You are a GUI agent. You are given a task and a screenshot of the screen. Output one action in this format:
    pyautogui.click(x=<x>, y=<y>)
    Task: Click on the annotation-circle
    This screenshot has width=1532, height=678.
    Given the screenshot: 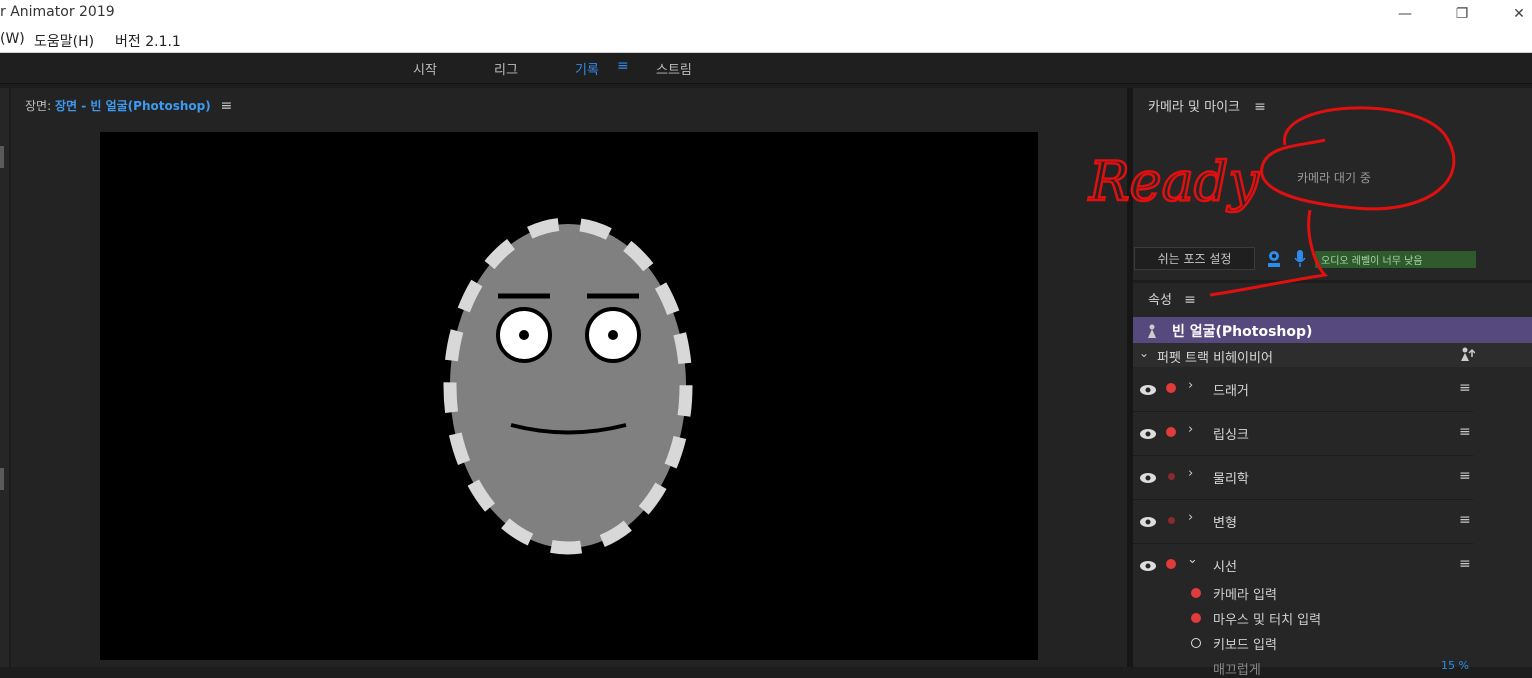 What is the action you would take?
    pyautogui.click(x=1358, y=158)
    